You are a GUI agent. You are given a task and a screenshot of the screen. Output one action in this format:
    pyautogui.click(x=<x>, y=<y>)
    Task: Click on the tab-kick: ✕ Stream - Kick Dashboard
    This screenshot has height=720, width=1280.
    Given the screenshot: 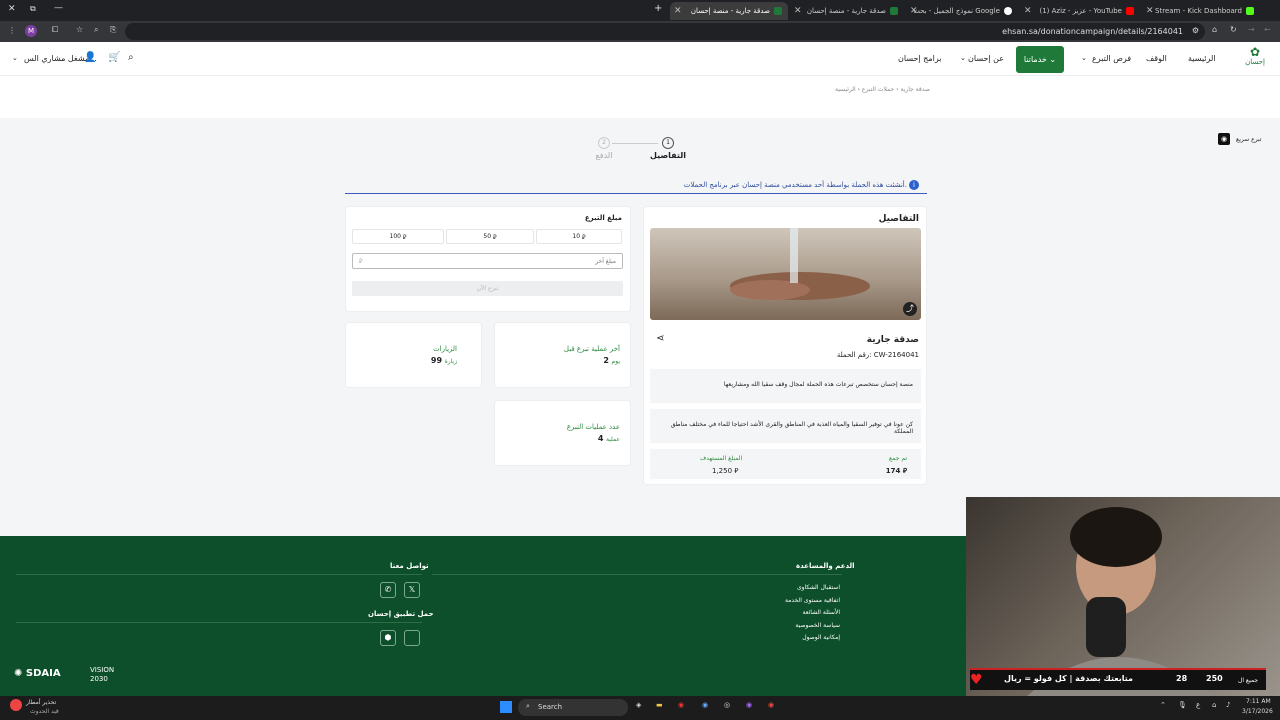 What is the action you would take?
    pyautogui.click(x=1201, y=11)
    